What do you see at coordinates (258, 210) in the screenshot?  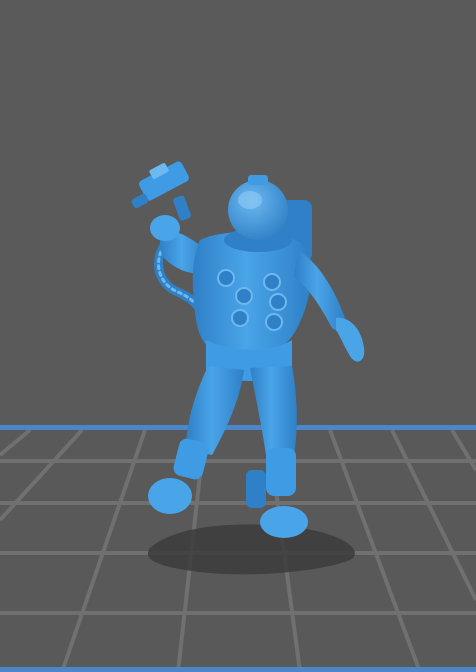 I see `helmet` at bounding box center [258, 210].